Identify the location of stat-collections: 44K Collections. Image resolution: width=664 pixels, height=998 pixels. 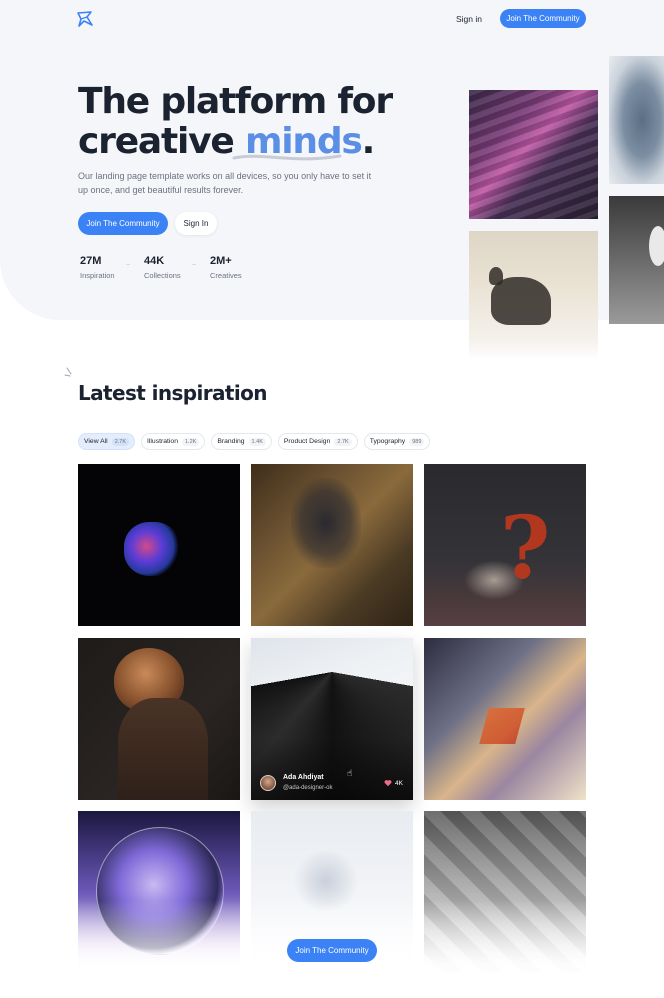
(162, 268).